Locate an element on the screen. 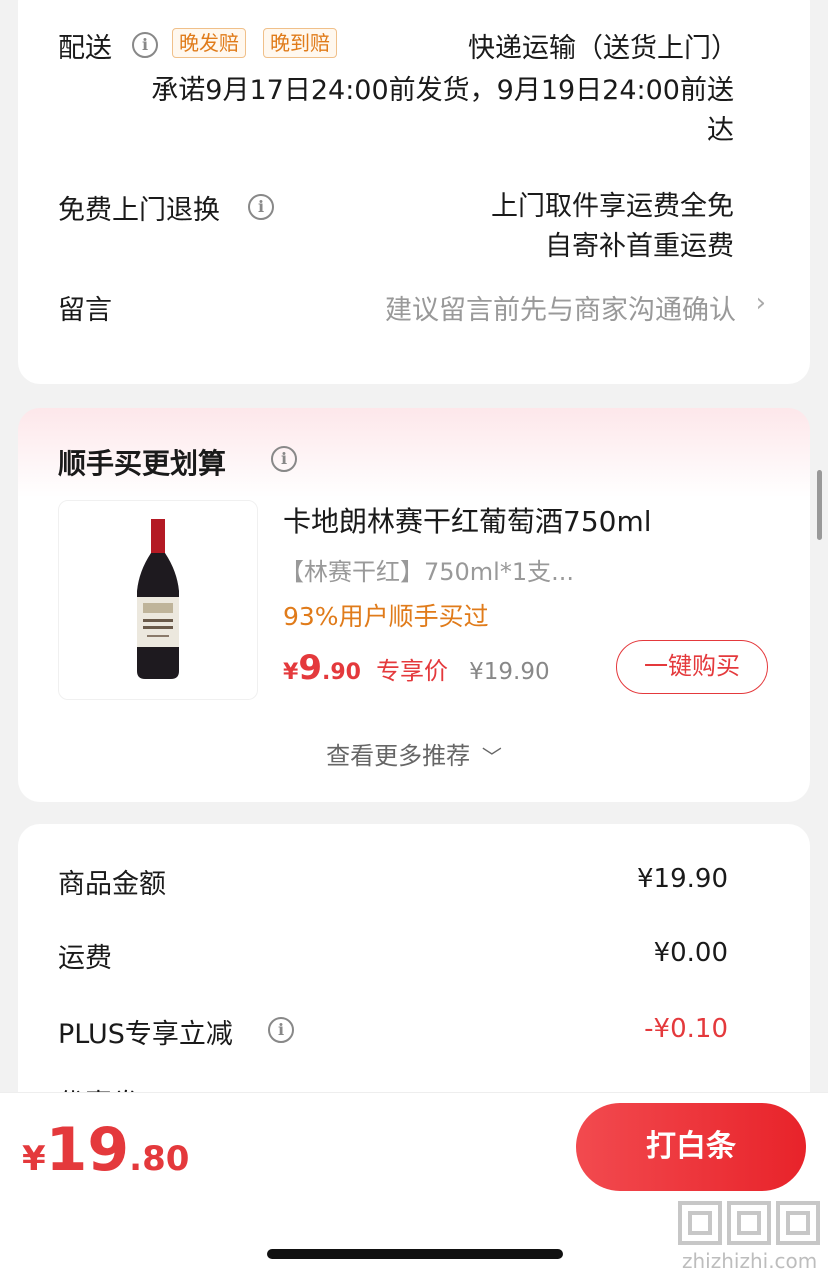 The width and height of the screenshot is (828, 1279). price-tag: 专享价 is located at coordinates (412, 671).